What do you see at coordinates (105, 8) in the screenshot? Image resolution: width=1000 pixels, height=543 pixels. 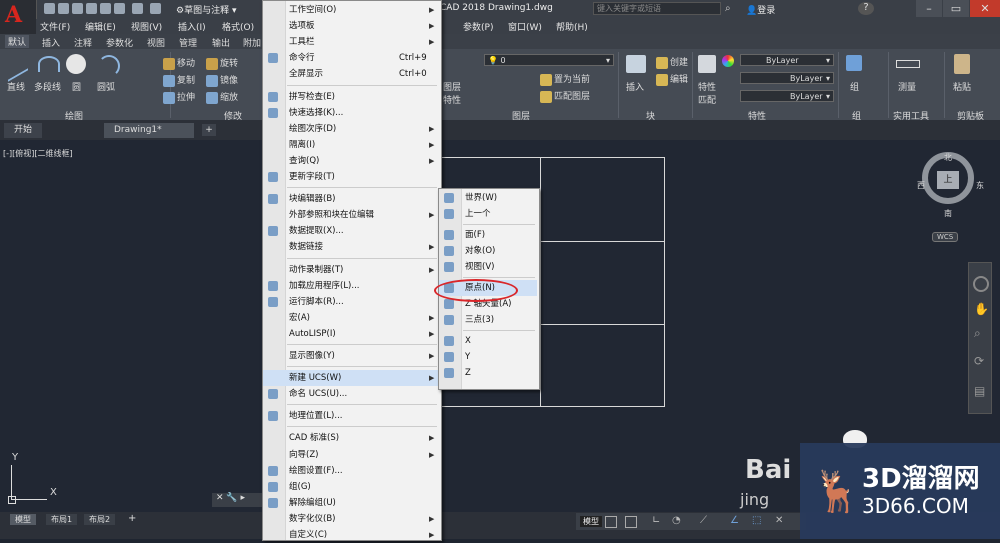 I see `print-icon` at bounding box center [105, 8].